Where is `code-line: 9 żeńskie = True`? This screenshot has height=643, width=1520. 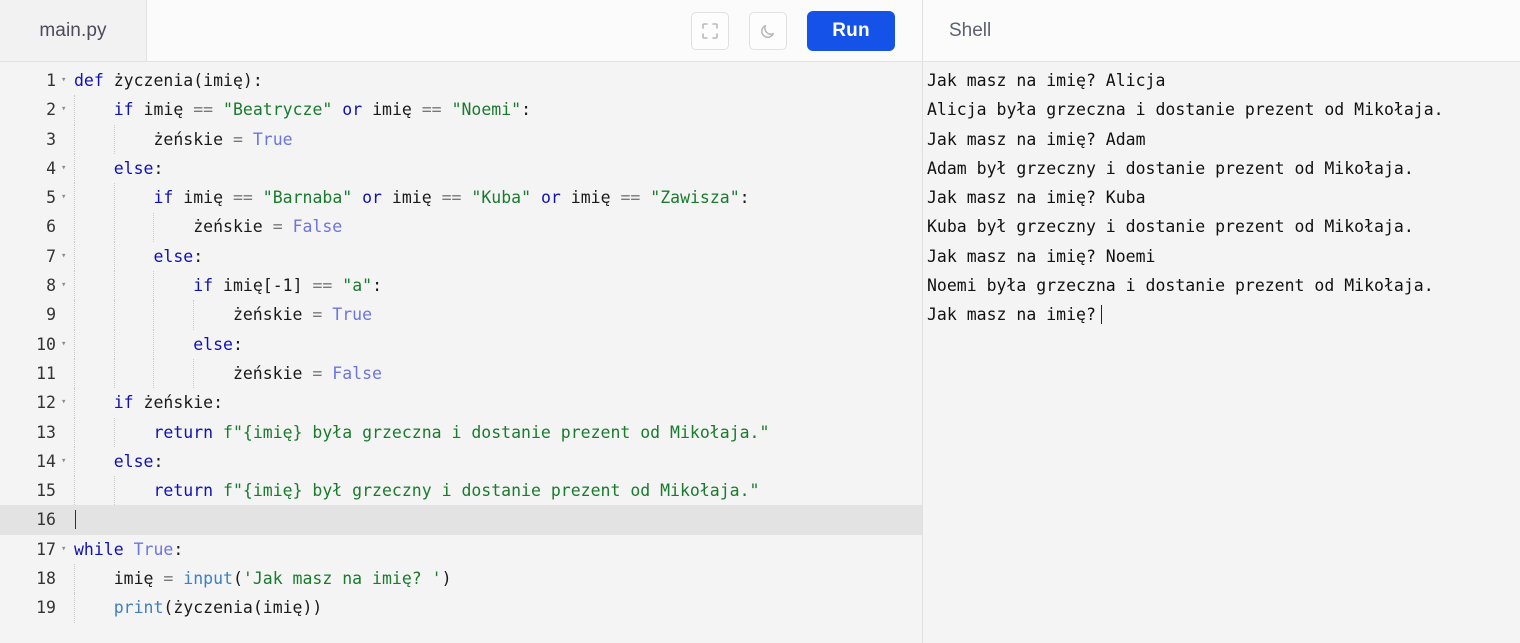
code-line: 9 żeńskie = True is located at coordinates (461, 314).